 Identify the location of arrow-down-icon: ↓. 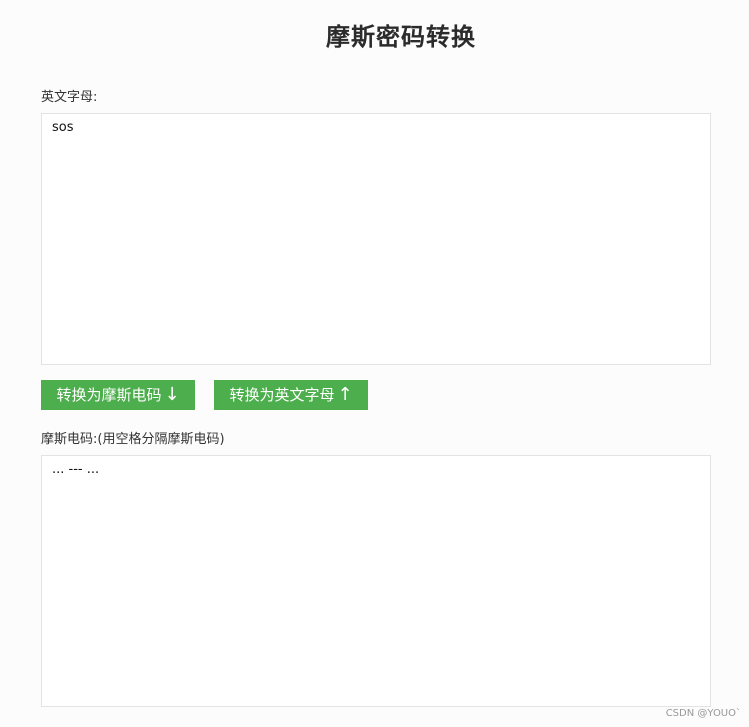
(172, 394).